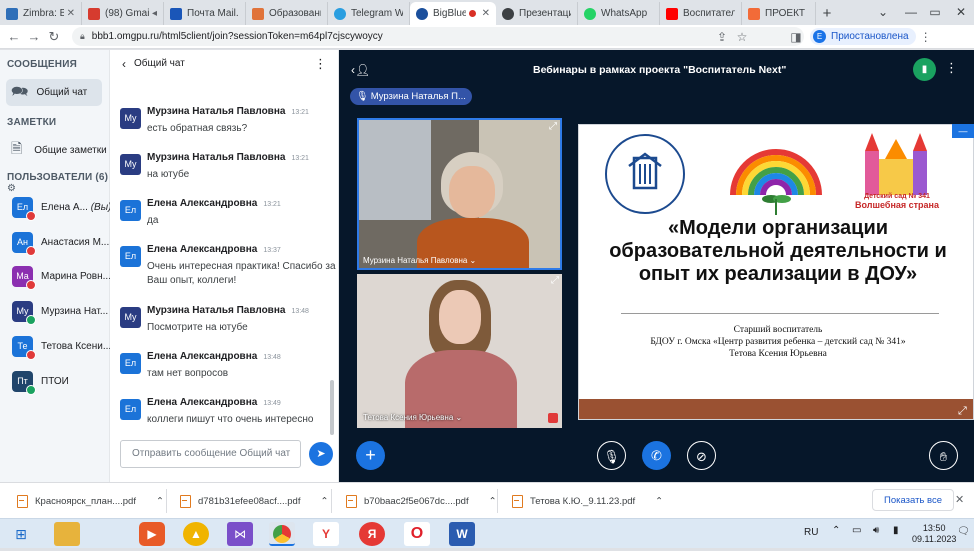 The width and height of the screenshot is (974, 551). I want to click on forward-icon: →, so click(34, 36).